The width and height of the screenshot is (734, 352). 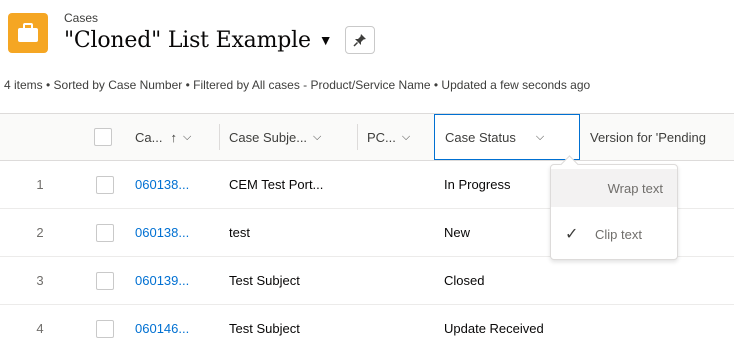 What do you see at coordinates (81, 18) in the screenshot?
I see `object-label: Cases` at bounding box center [81, 18].